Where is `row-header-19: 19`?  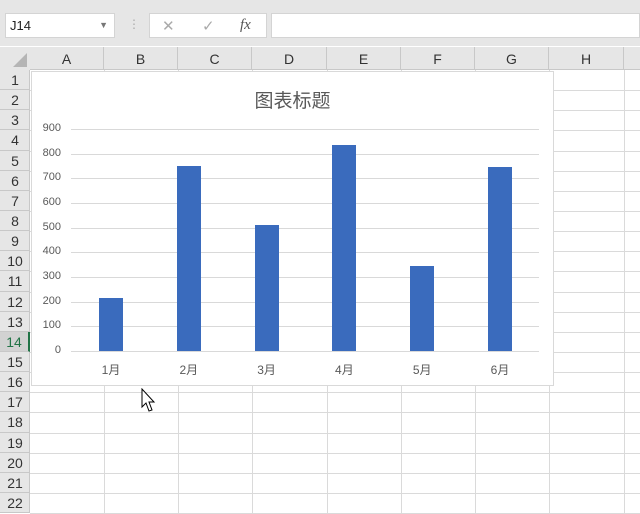
row-header-19: 19 is located at coordinates (15, 443).